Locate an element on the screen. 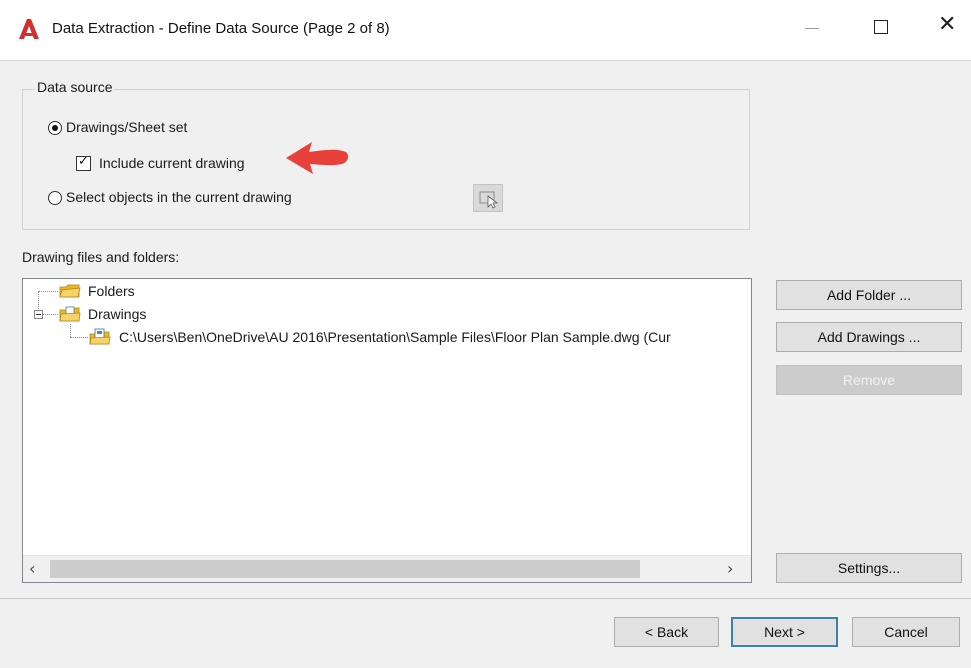  select-objects-button is located at coordinates (488, 198).